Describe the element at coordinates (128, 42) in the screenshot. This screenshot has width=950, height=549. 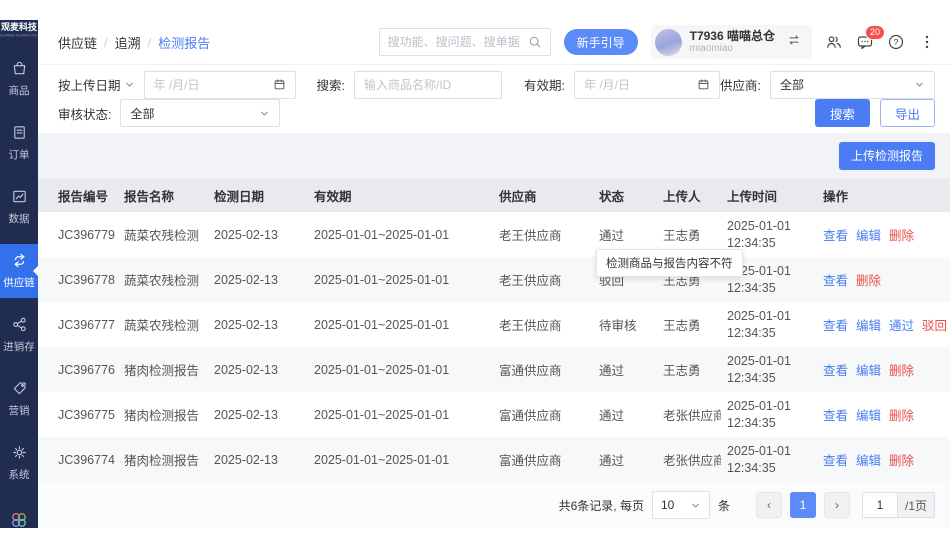
I see `breadcrumb-trace: 追溯` at that location.